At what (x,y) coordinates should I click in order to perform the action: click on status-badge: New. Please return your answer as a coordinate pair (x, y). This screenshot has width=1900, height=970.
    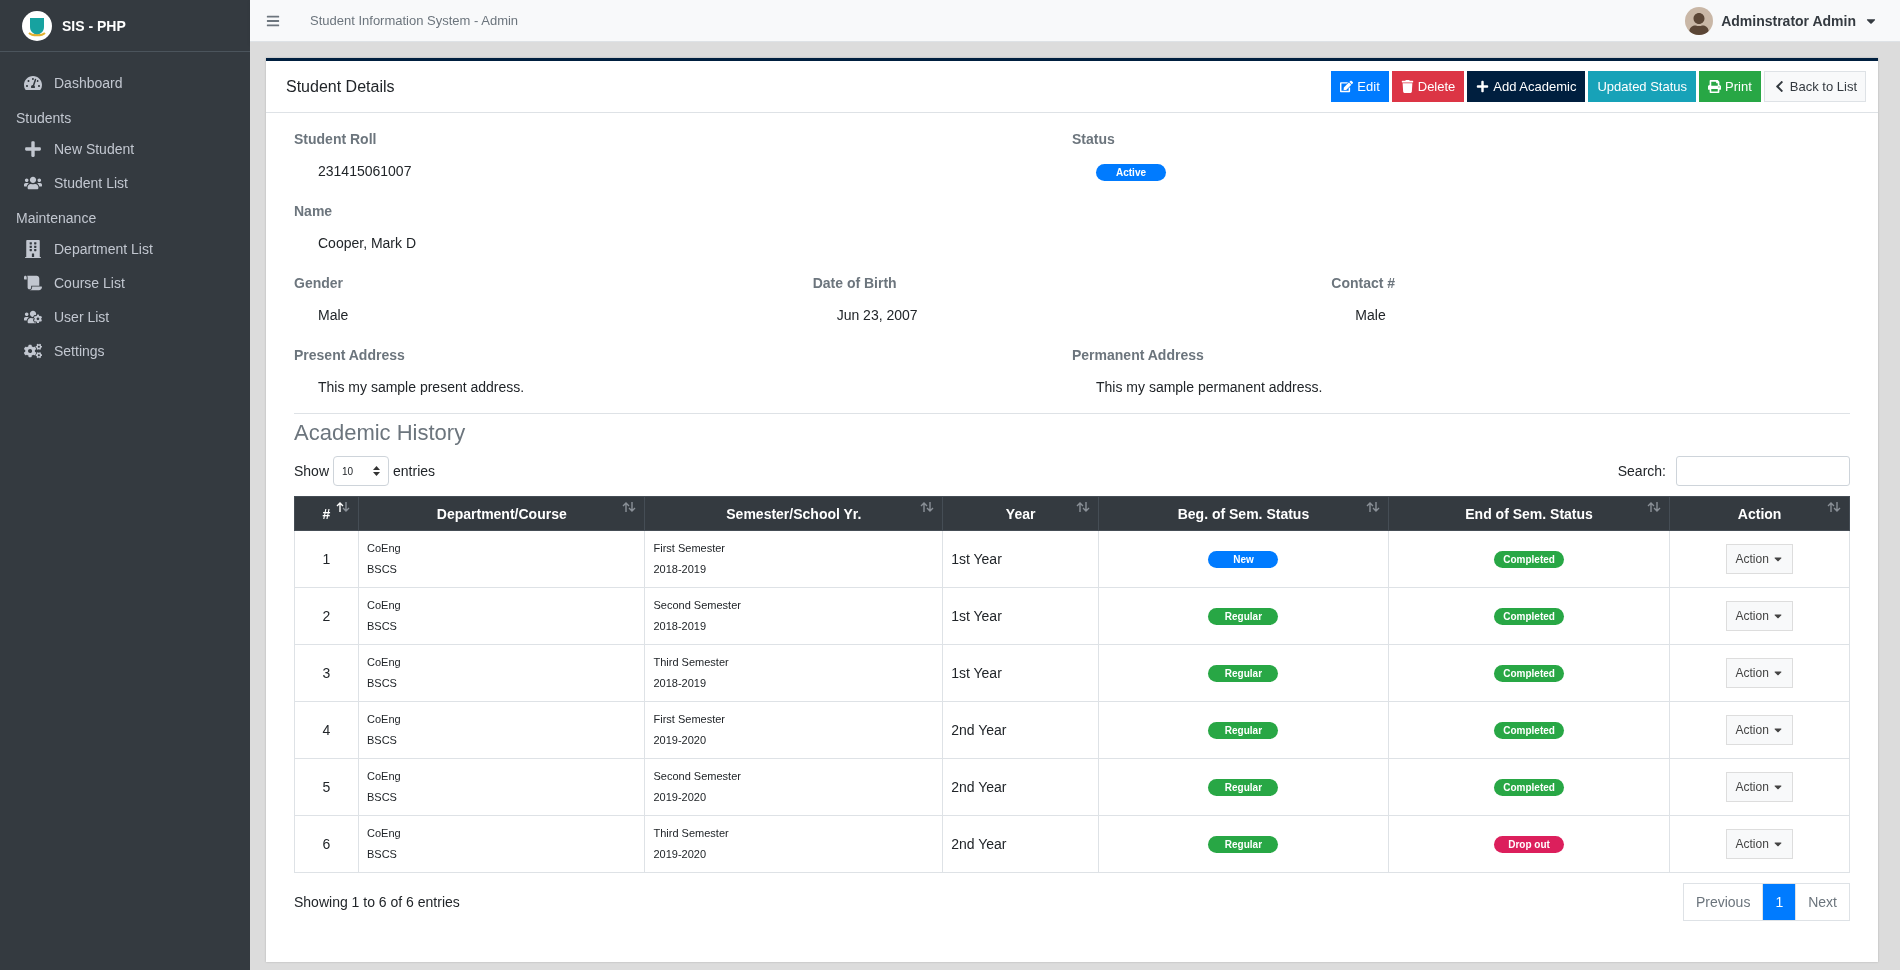
    Looking at the image, I should click on (1243, 559).